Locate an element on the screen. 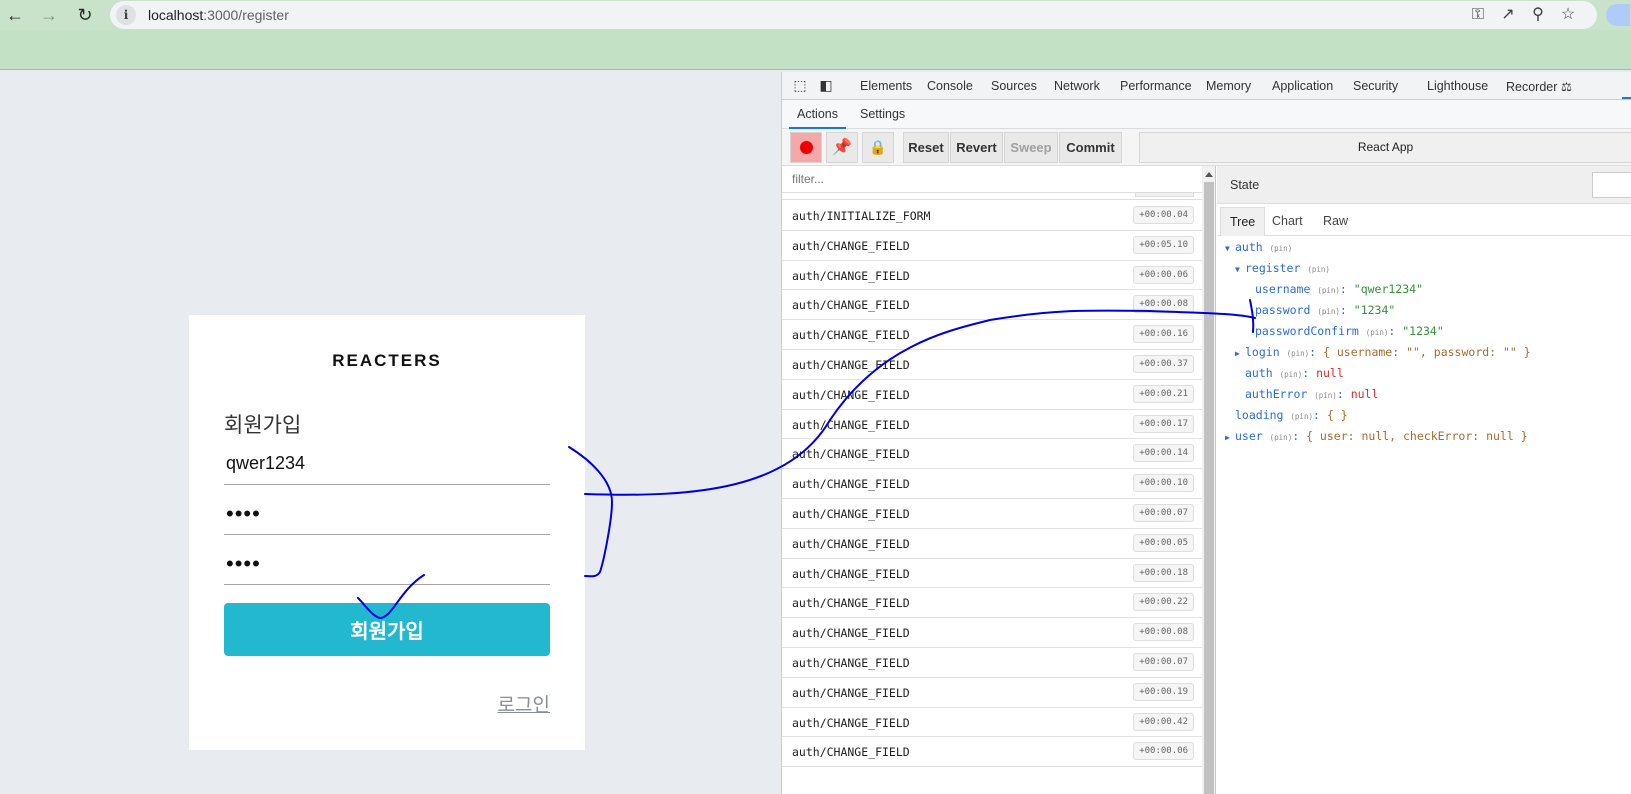 Image resolution: width=1631 pixels, height=794 pixels. tab-performance: Performance is located at coordinates (1156, 86).